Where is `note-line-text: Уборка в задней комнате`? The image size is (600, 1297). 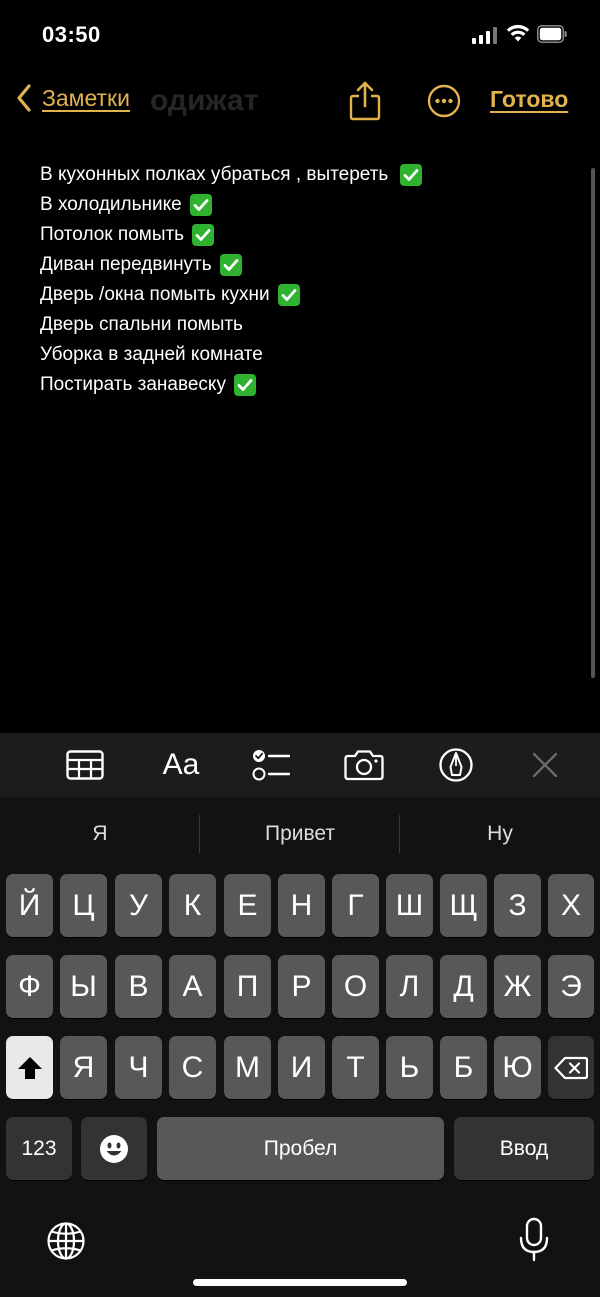
note-line-text: Уборка в задней комнате is located at coordinates (151, 354).